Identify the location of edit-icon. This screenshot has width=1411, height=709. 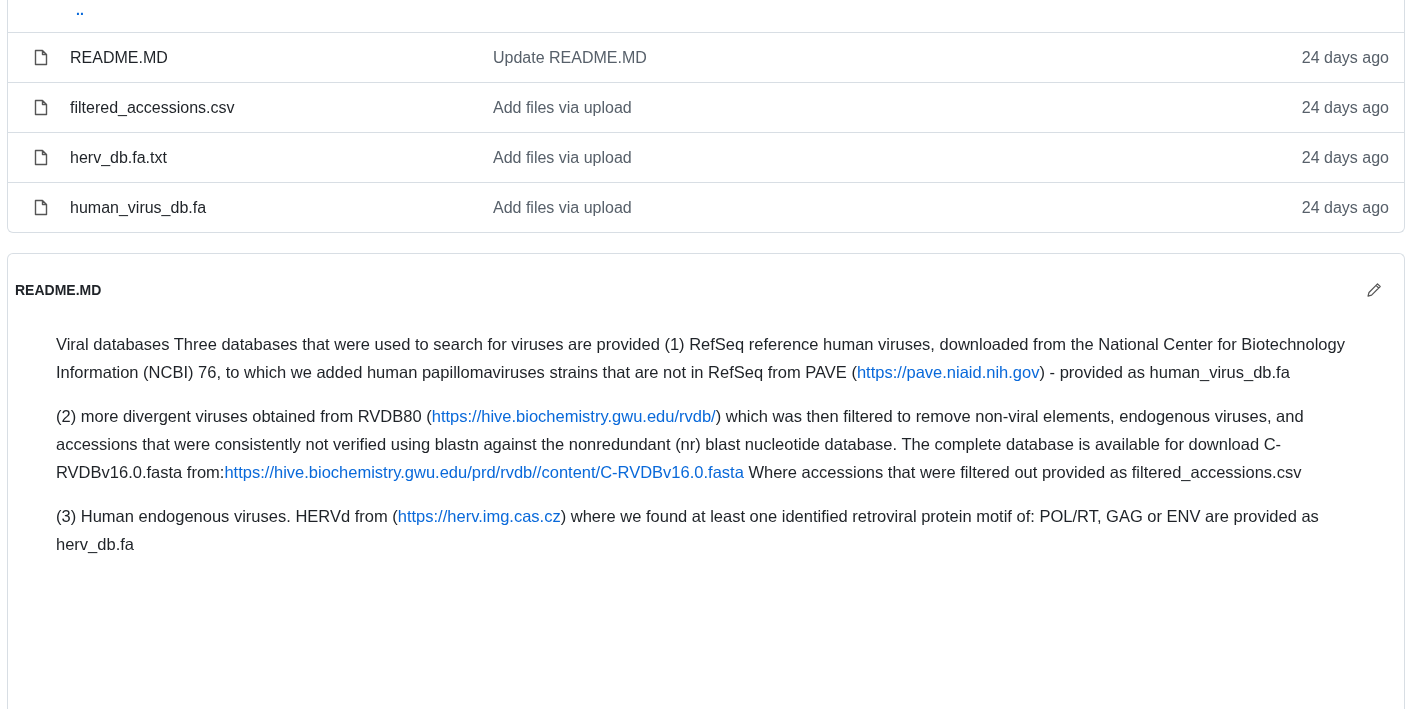
(1374, 290).